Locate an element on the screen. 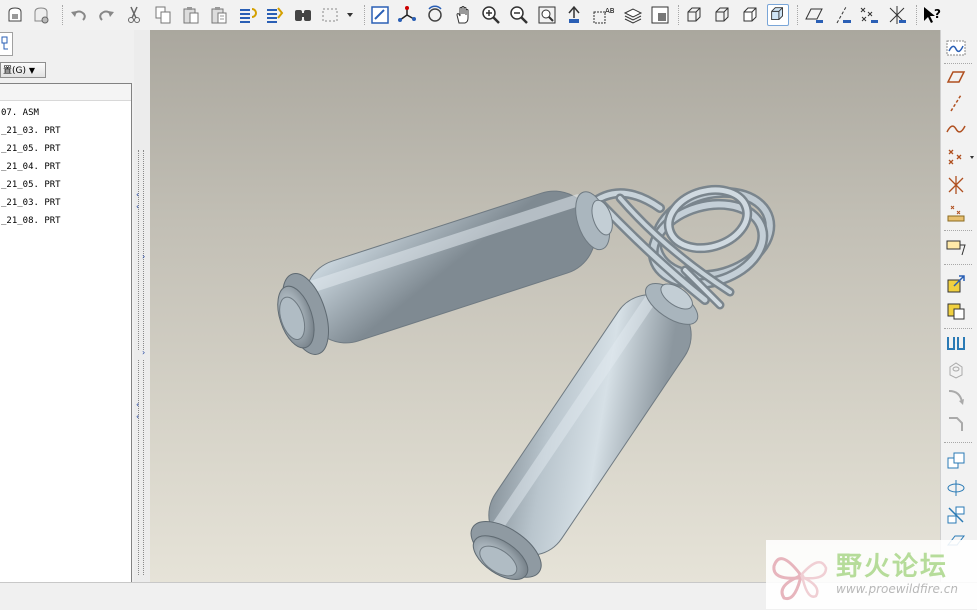 This screenshot has height=610, width=977. chevron-down-icon: ▼ is located at coordinates (32, 70).